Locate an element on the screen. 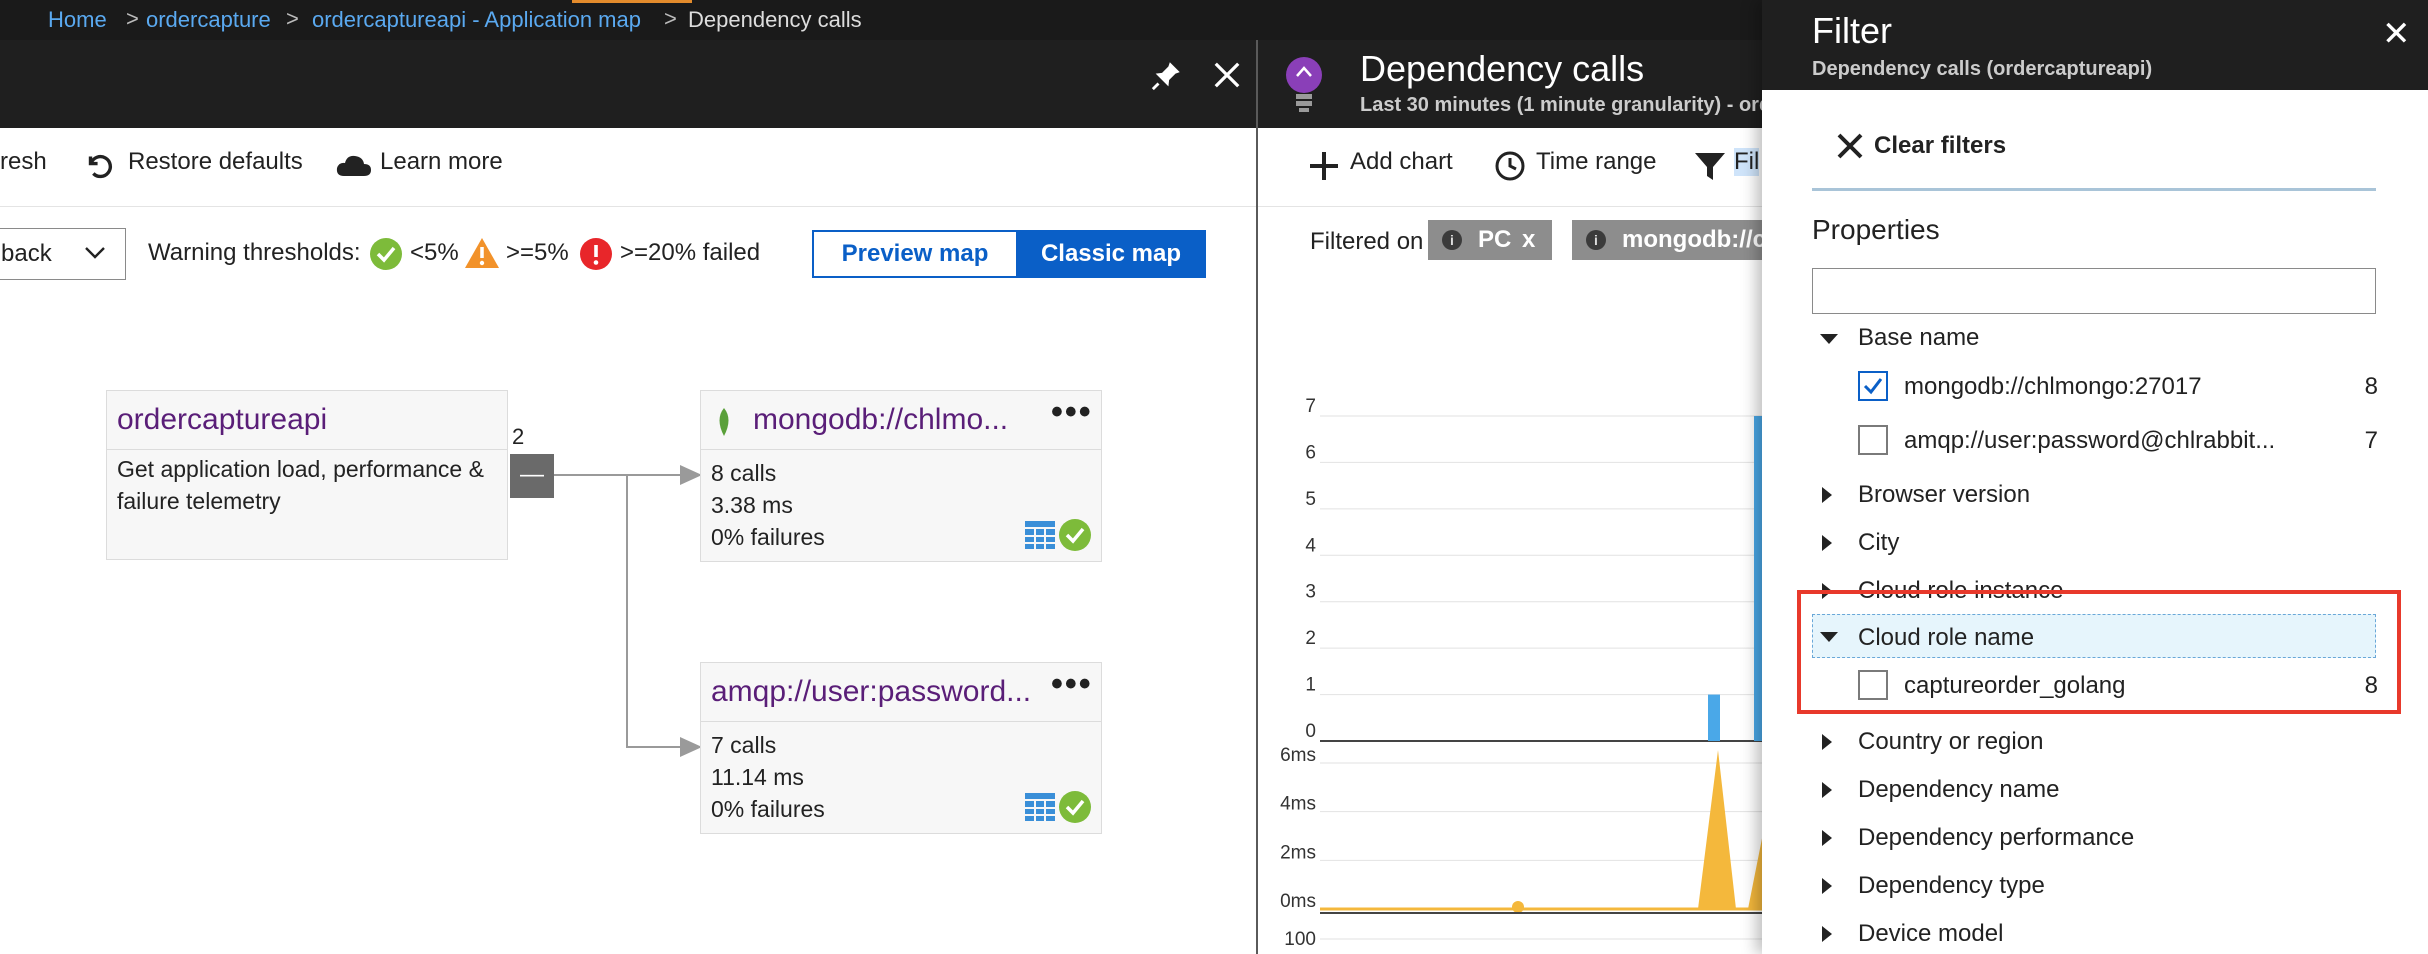 The width and height of the screenshot is (2428, 954). y-tick-label: 5 is located at coordinates (1310, 499).